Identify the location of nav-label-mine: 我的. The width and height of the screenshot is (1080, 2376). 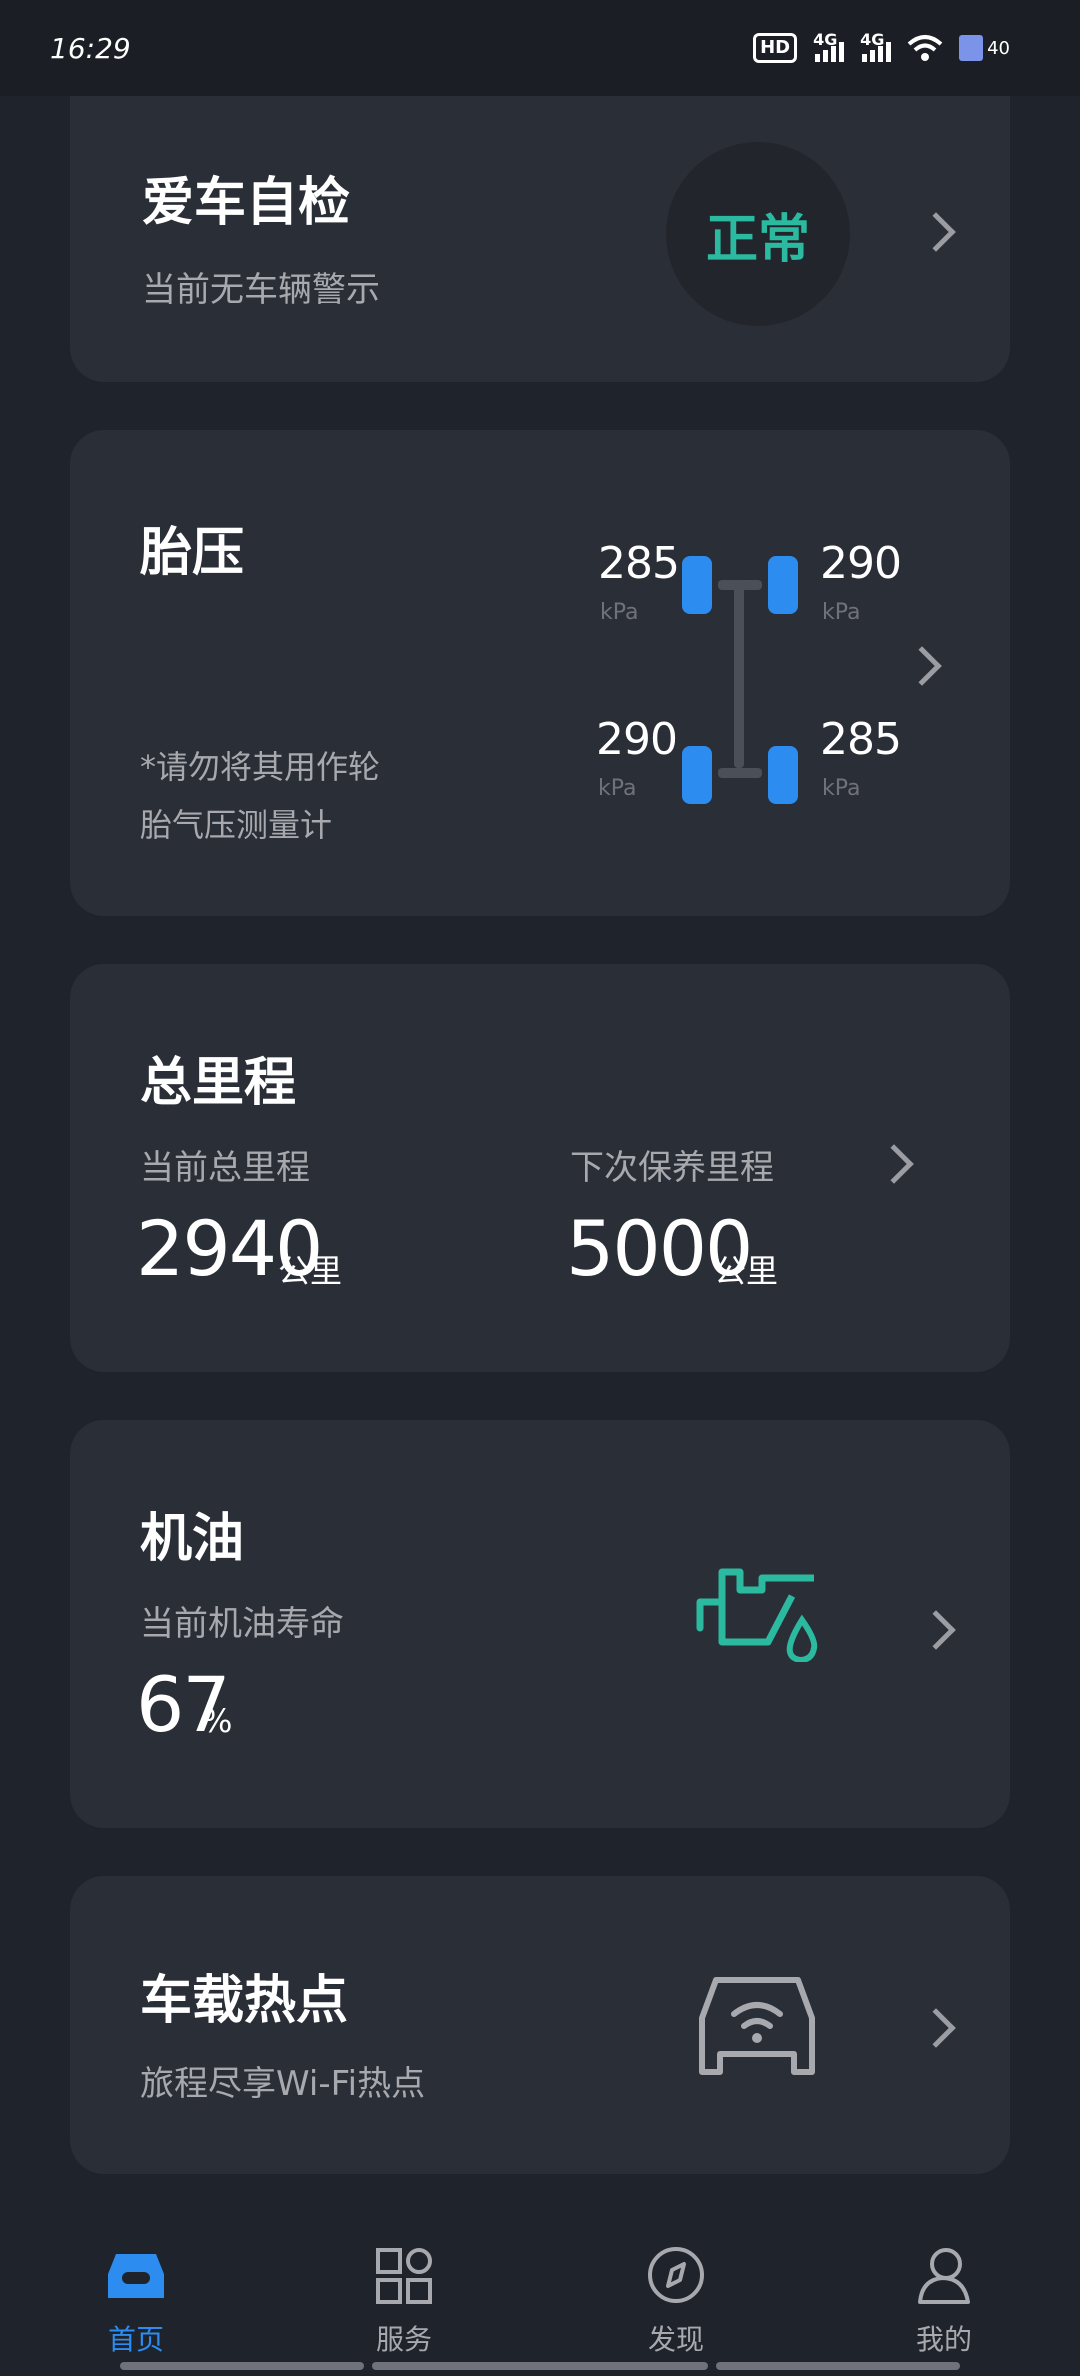
(943, 2339).